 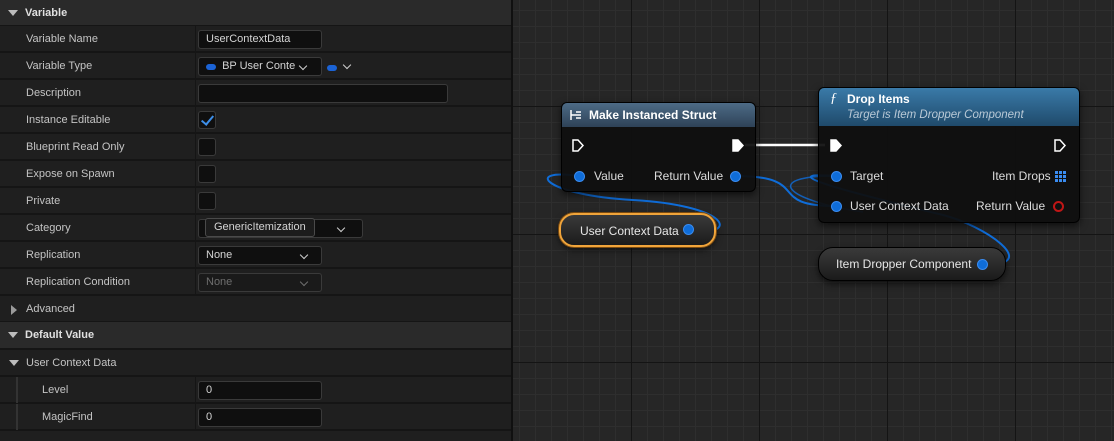 What do you see at coordinates (1060, 176) in the screenshot?
I see `array-pin-icon` at bounding box center [1060, 176].